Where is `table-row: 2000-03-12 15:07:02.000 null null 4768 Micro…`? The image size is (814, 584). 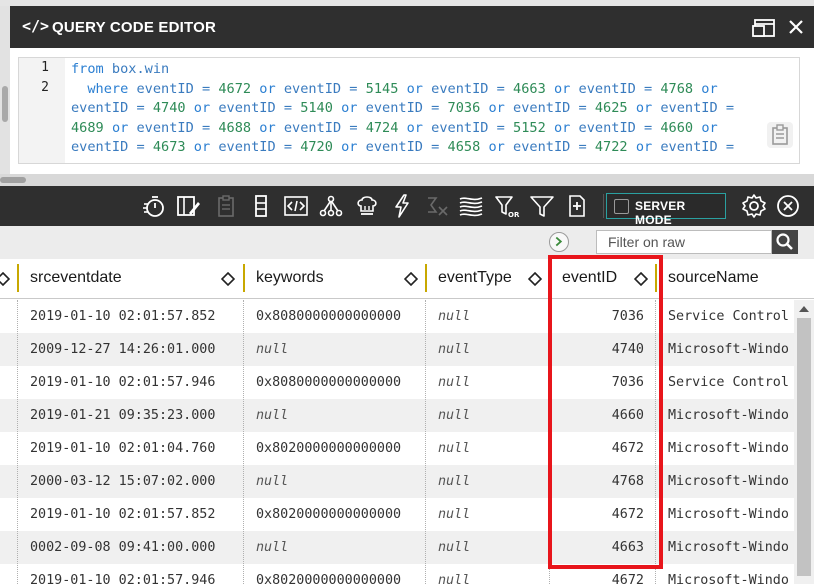 table-row: 2000-03-12 15:07:02.000 null null 4768 Micro… is located at coordinates (397, 481).